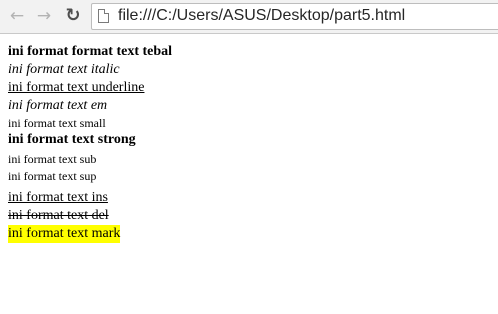 This screenshot has width=498, height=314. Describe the element at coordinates (72, 139) in the screenshot. I see `strong-text: ini format text strong` at that location.